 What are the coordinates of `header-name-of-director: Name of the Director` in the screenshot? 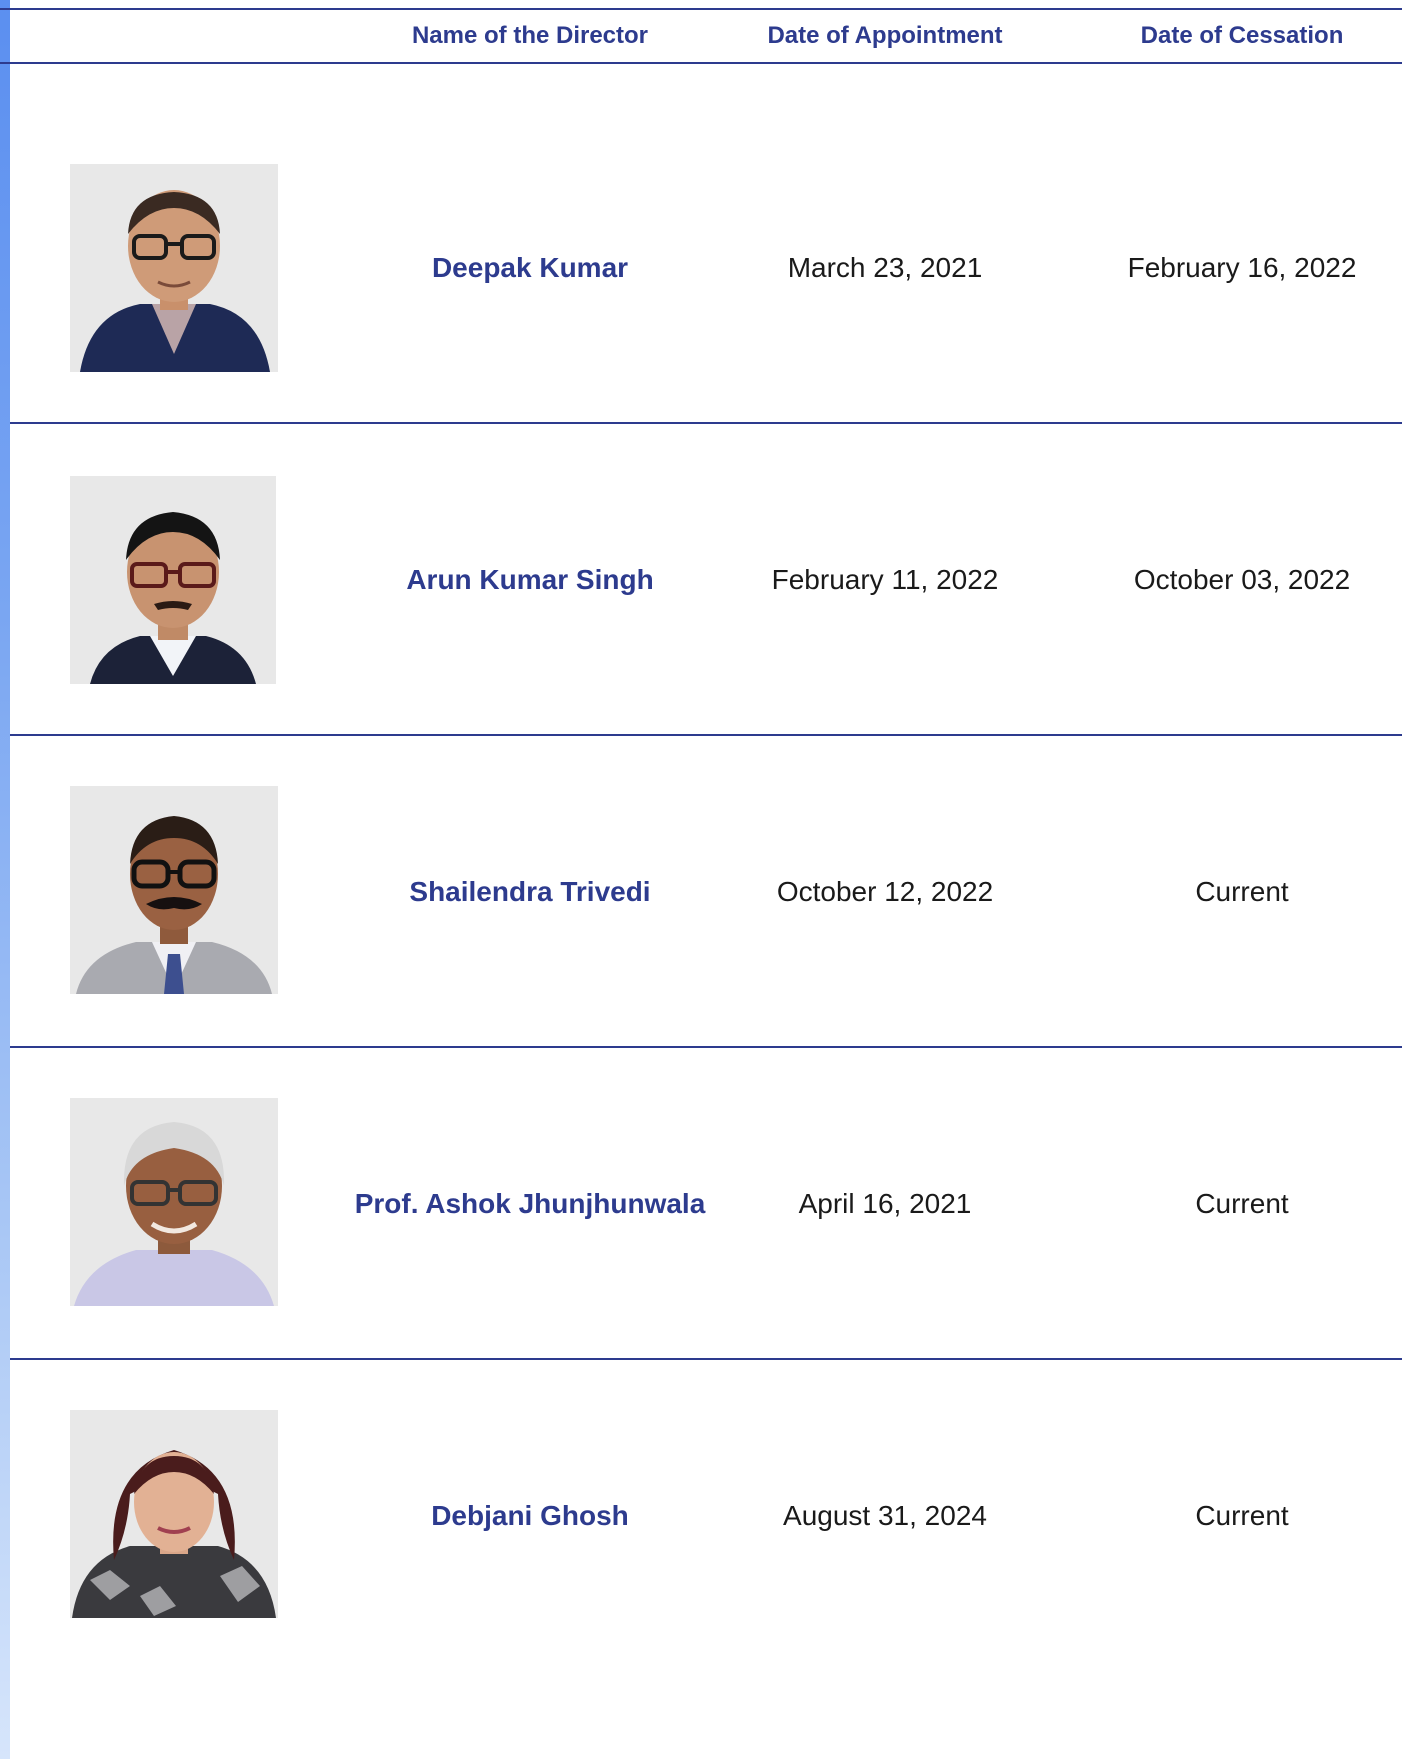 It's located at (530, 35).